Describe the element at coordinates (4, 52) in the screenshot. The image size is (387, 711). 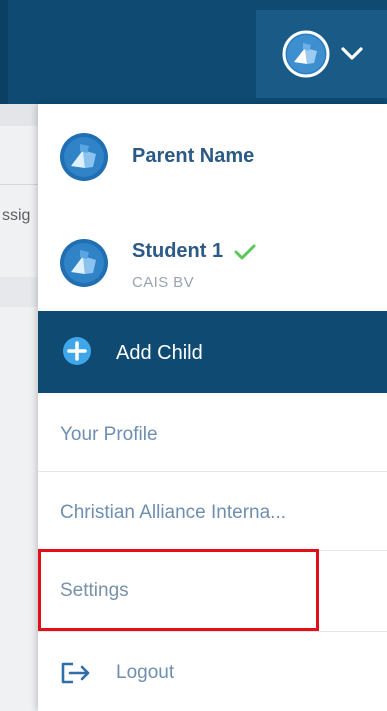
I see `header-left-strip` at that location.